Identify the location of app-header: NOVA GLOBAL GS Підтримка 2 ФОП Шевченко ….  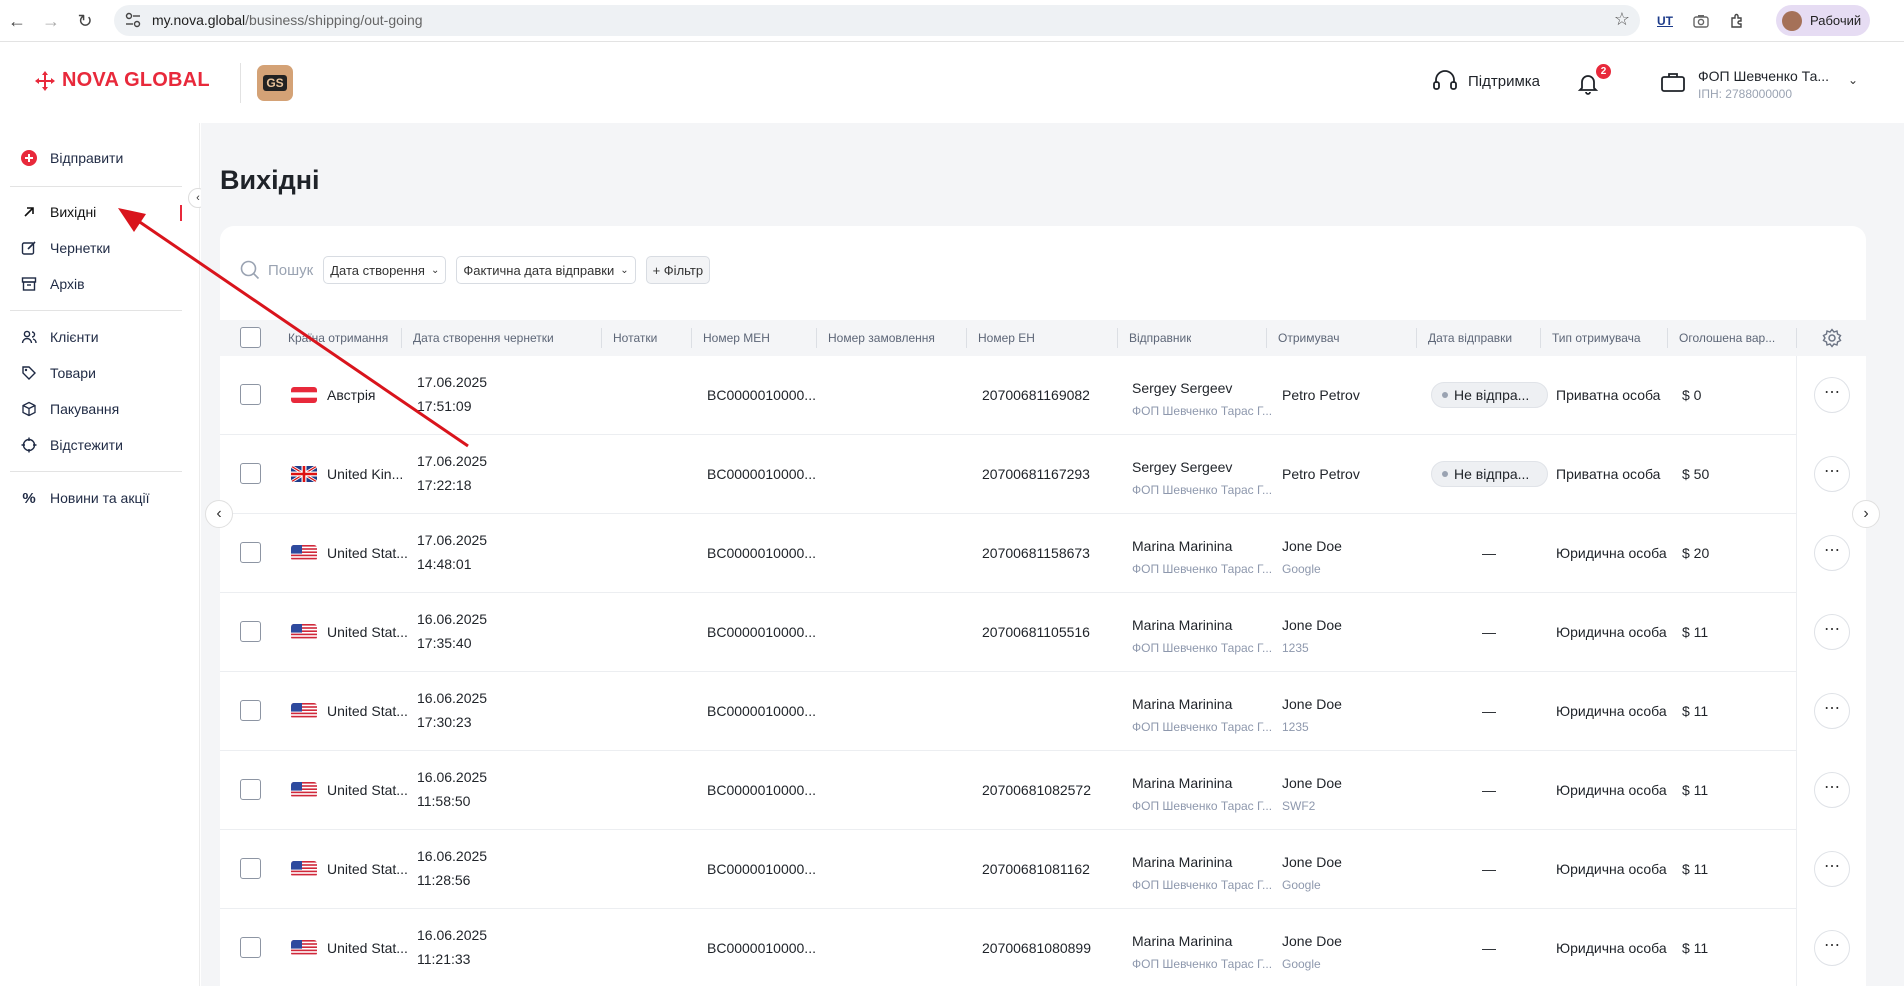
(952, 83).